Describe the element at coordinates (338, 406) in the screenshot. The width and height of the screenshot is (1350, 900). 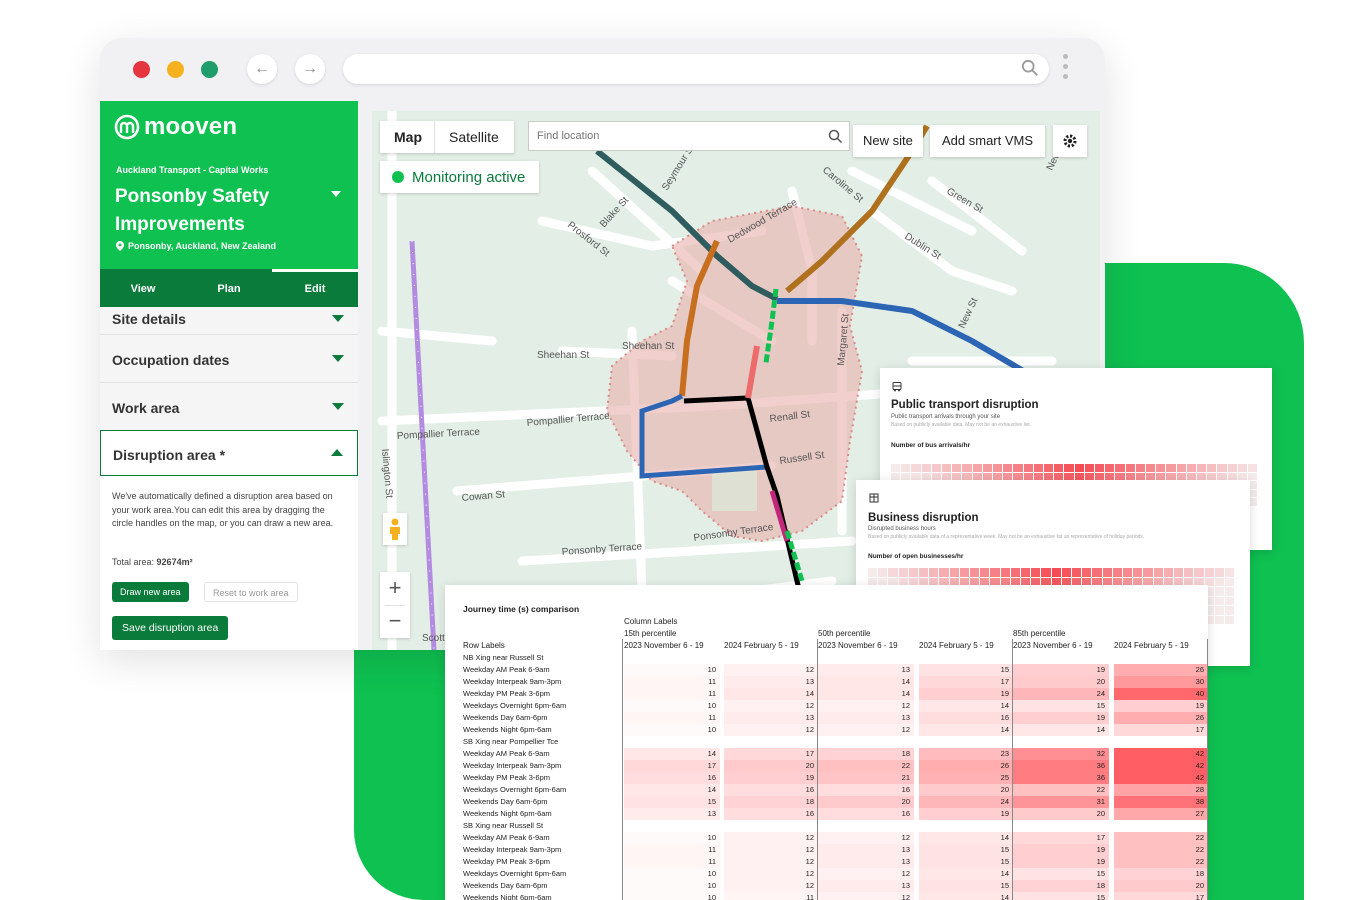
I see `chevron-down-icon` at that location.